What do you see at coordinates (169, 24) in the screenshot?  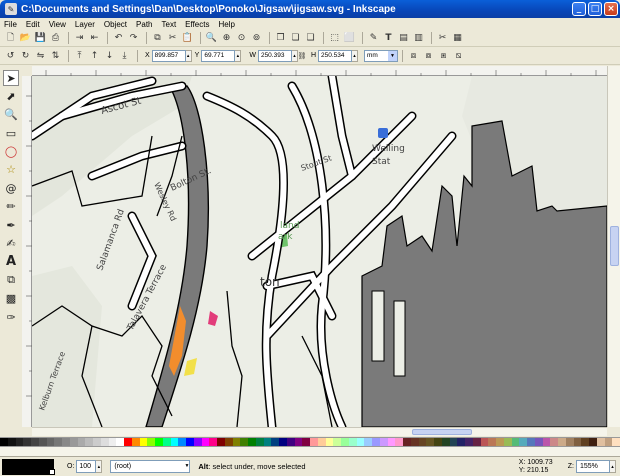 I see `menu-text: Text` at bounding box center [169, 24].